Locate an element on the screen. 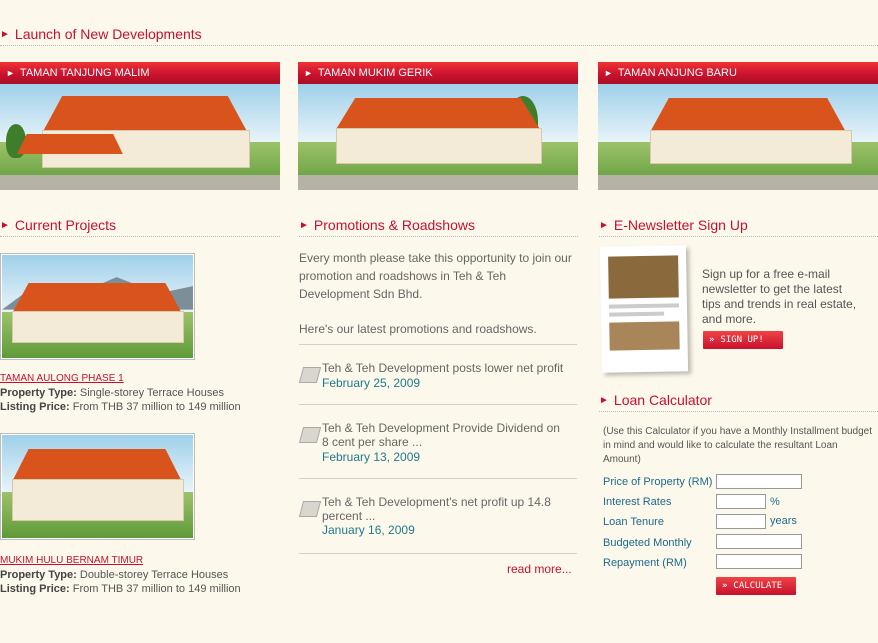 This screenshot has height=643, width=878. loan-tenure-label: Loan Tenure is located at coordinates (633, 522).